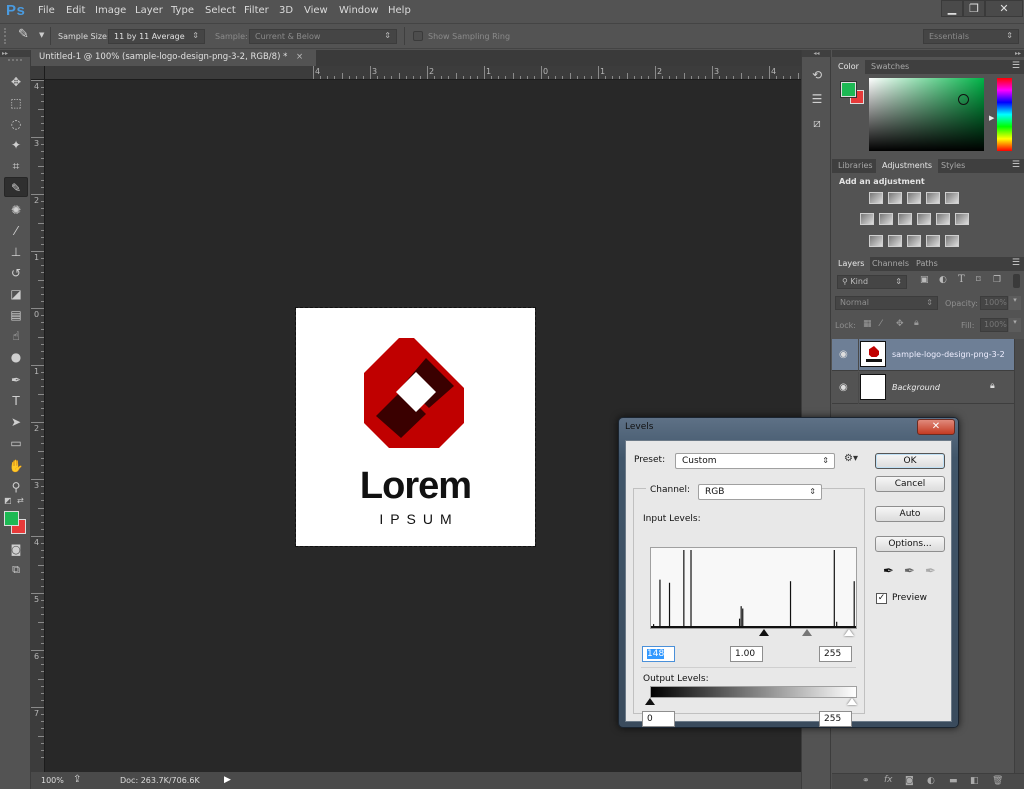 The width and height of the screenshot is (1024, 789). I want to click on expand-dock-icon: ▸▸, so click(928, 53).